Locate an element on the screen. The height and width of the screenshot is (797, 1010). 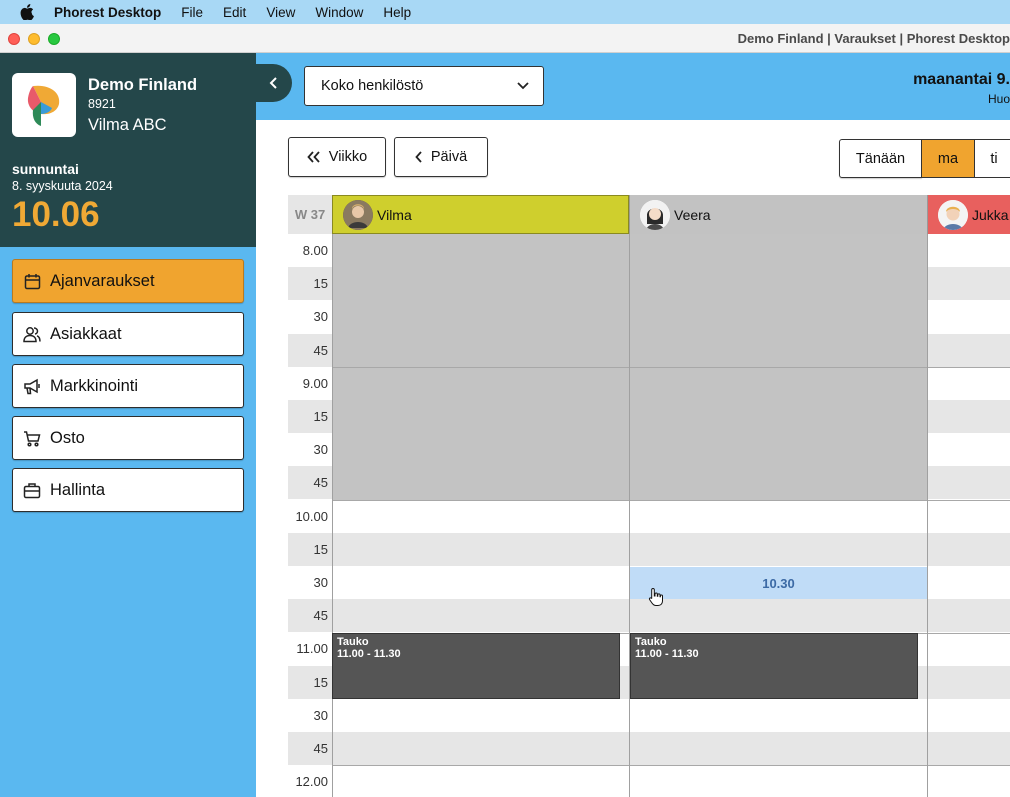
selected-date-subtitle: Huo is located at coordinates (998, 99).